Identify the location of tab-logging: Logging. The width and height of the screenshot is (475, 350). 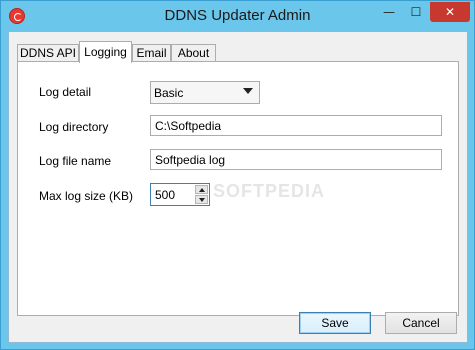
(105, 52).